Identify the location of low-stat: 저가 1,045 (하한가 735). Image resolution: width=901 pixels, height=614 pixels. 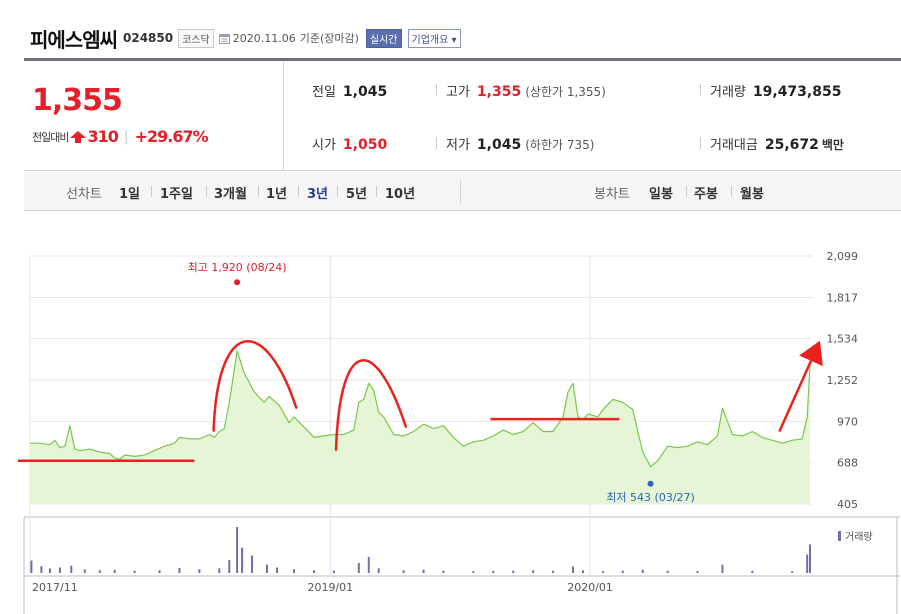
(520, 143).